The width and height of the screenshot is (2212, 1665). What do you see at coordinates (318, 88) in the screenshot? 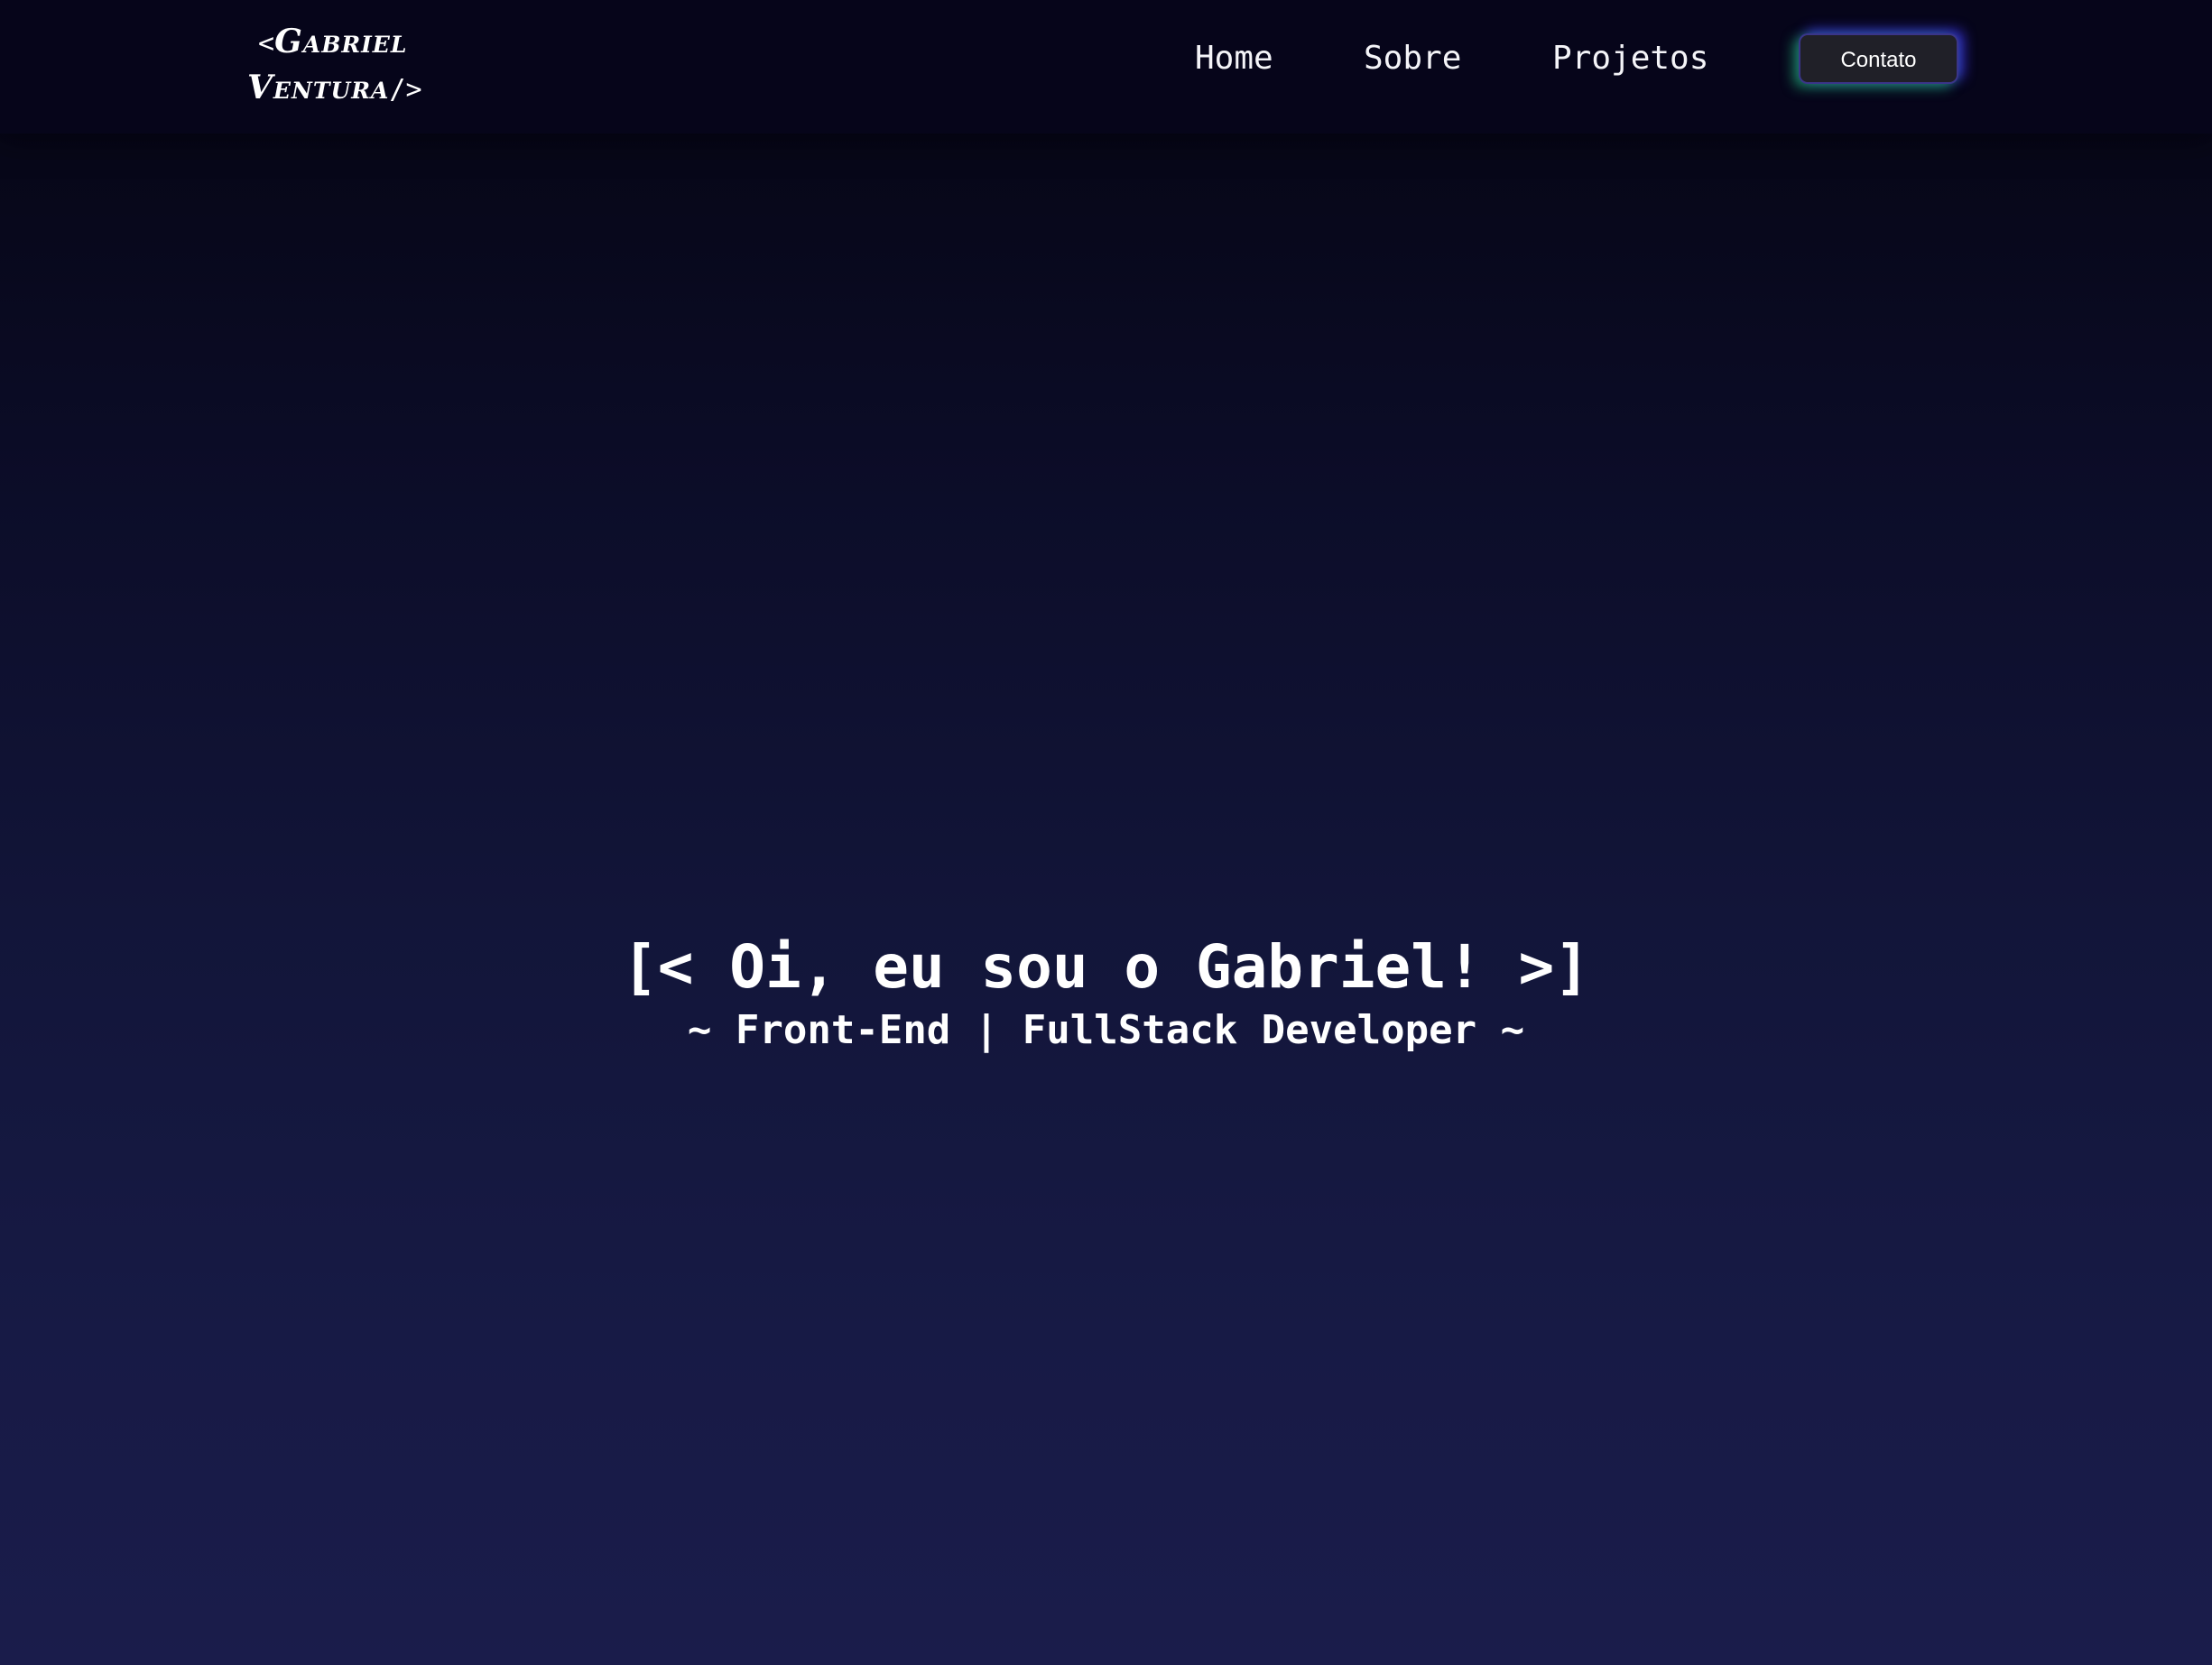
I see `logo-last-name: Ventura` at bounding box center [318, 88].